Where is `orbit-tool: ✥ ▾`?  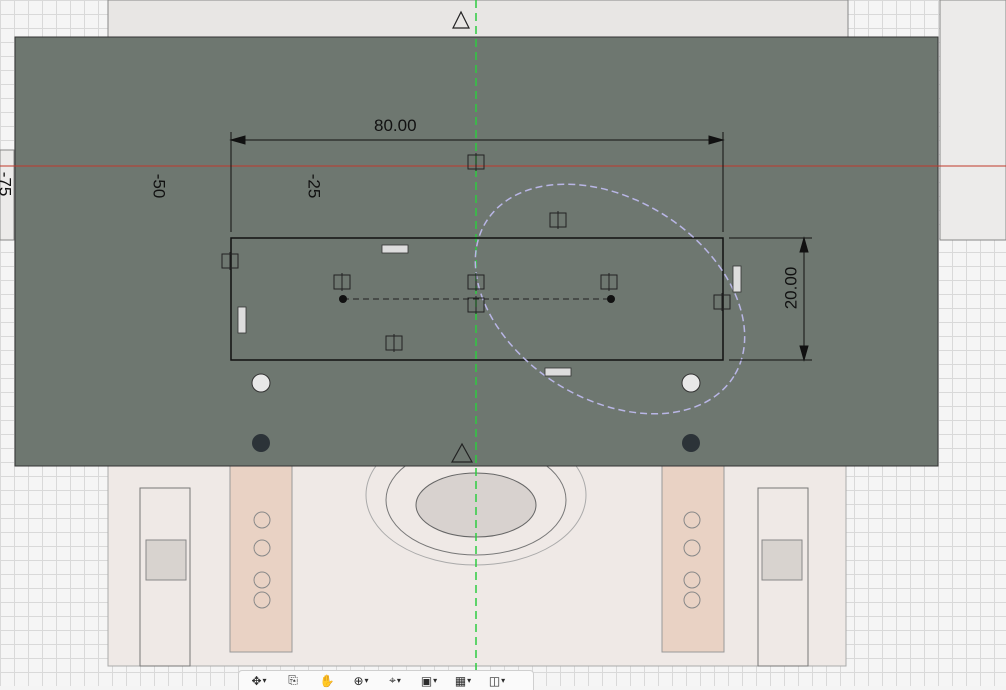 orbit-tool: ✥ ▾ is located at coordinates (259, 681).